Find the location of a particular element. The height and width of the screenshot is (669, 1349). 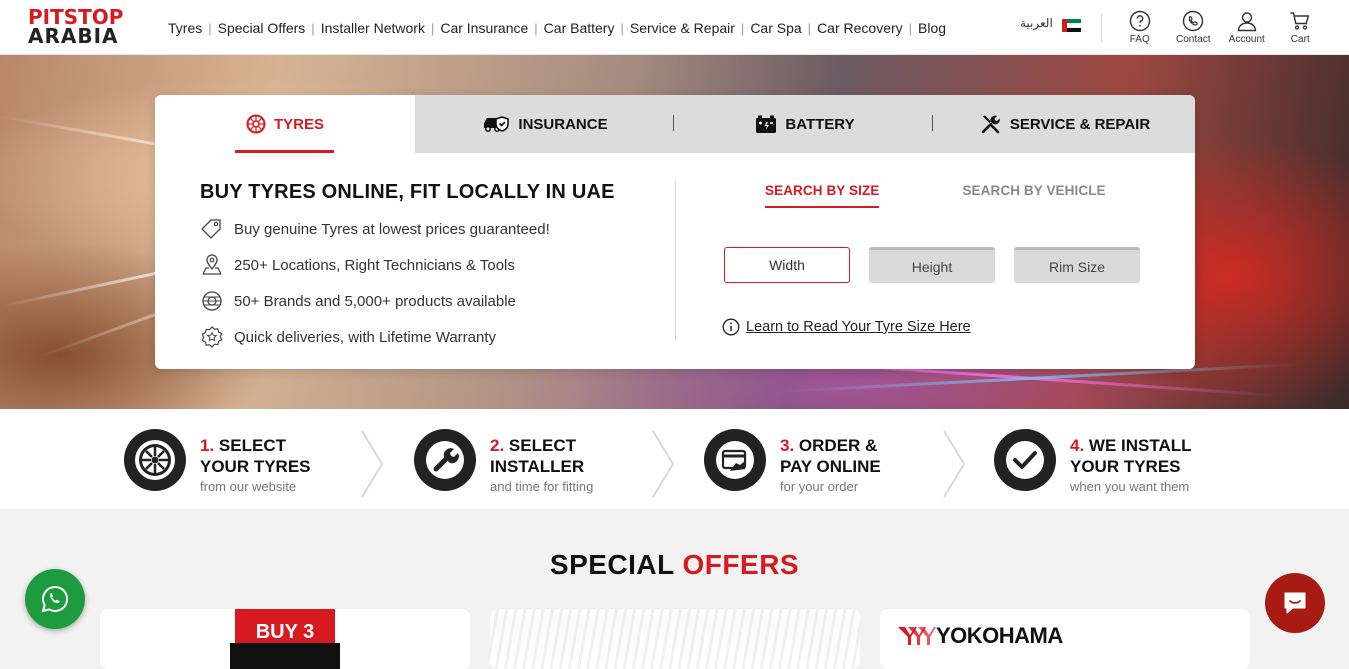

learn-link-text: Learn to Read Your Tyre Size Here is located at coordinates (858, 327).